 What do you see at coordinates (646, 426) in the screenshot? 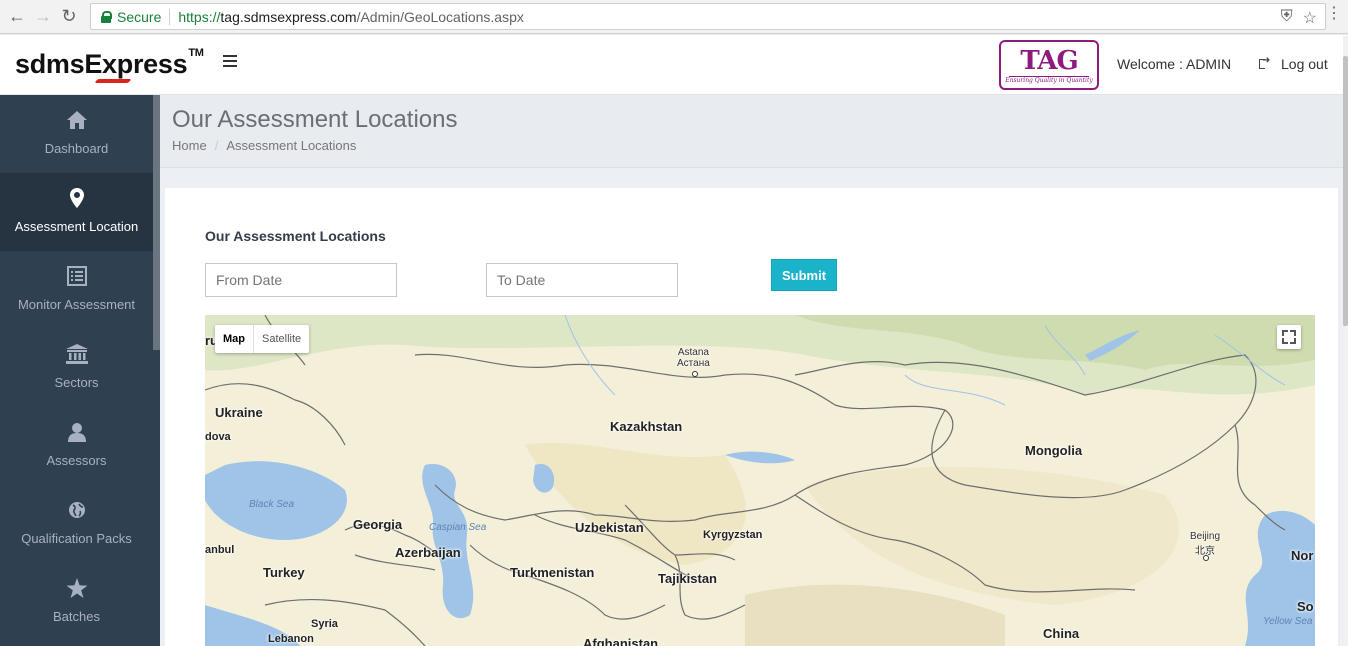
I see `map-label-kazakhstan: Kazakhstan` at bounding box center [646, 426].